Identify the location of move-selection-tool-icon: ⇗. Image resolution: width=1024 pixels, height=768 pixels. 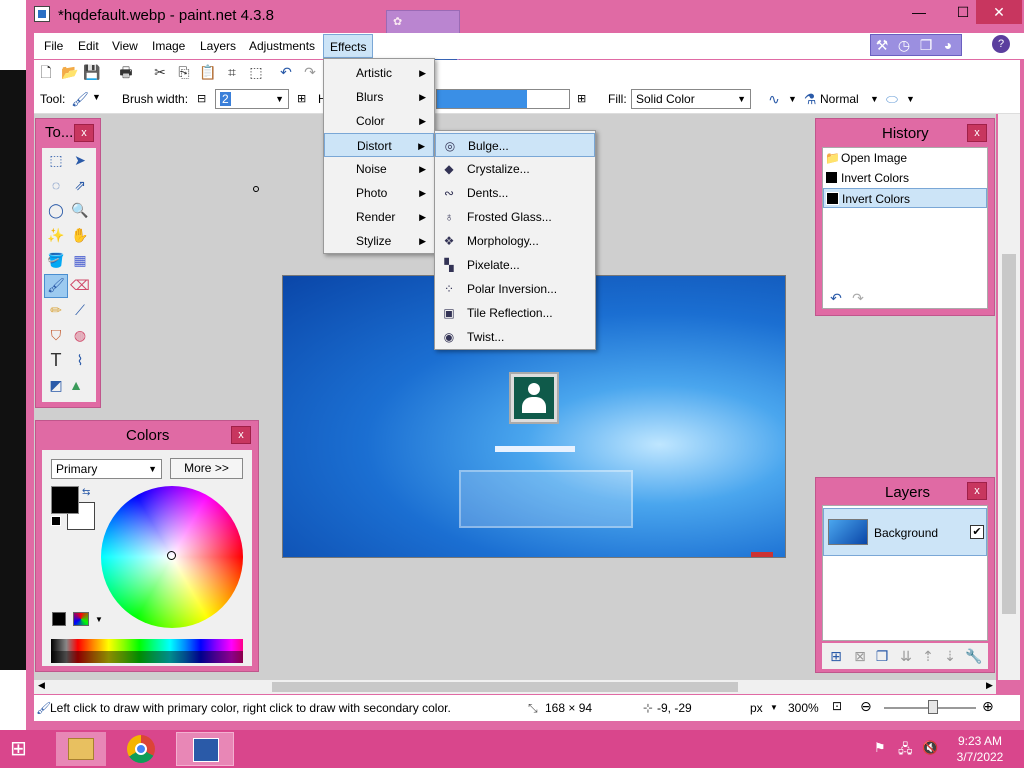
(80, 185).